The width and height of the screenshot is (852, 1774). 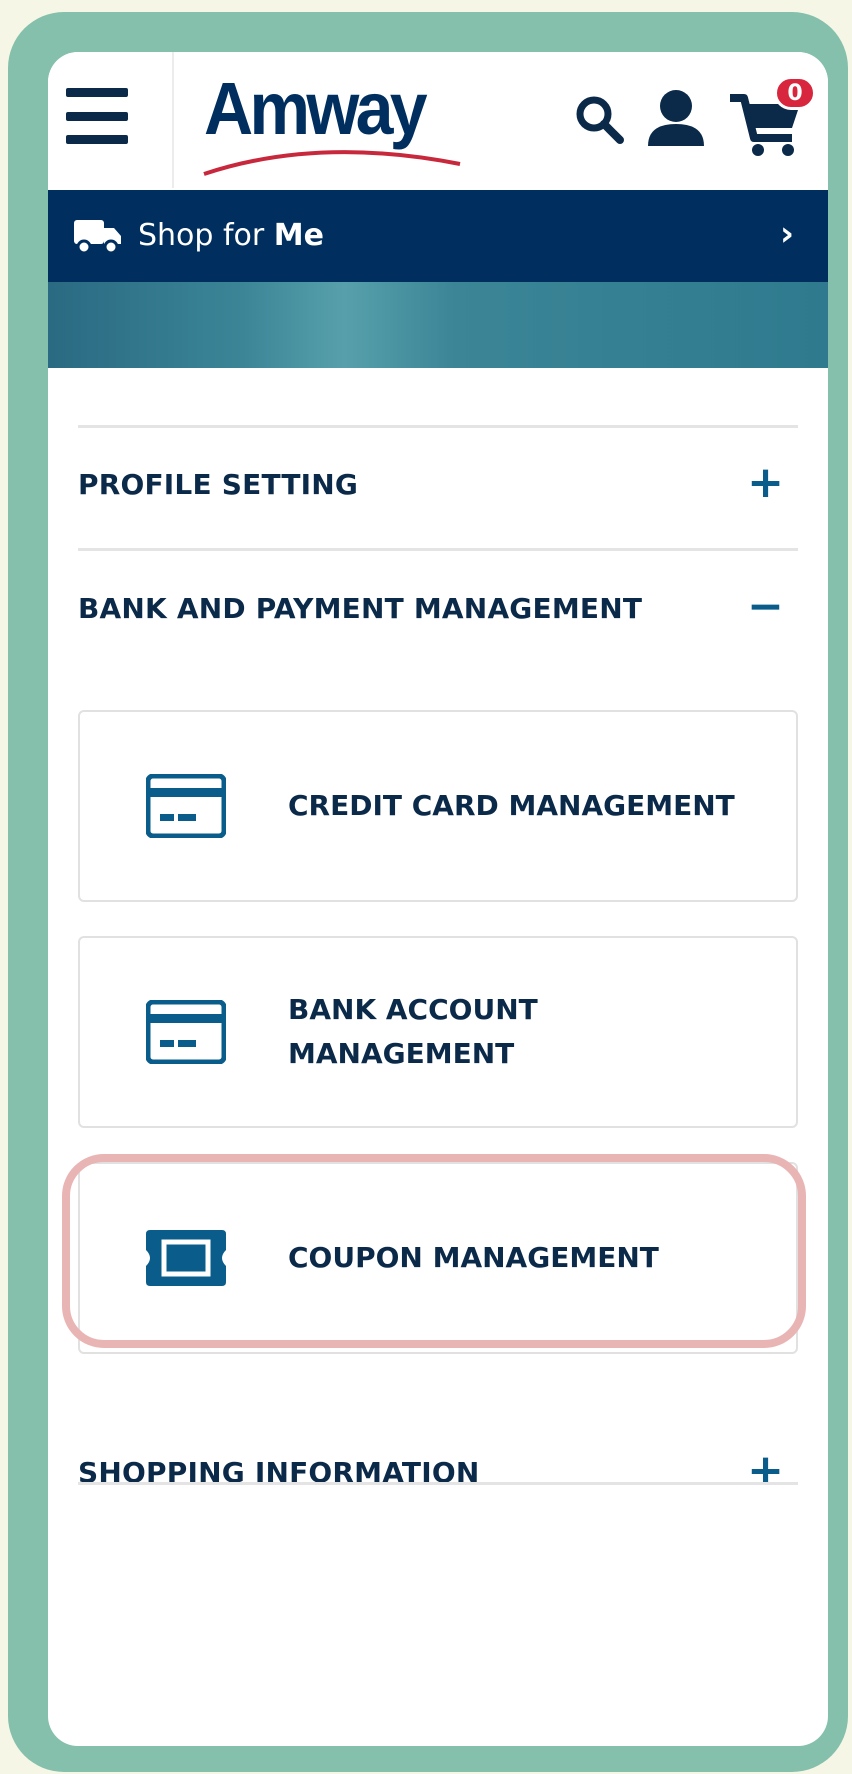 I want to click on card-label-line2: MANAGEMENT, so click(x=401, y=1053).